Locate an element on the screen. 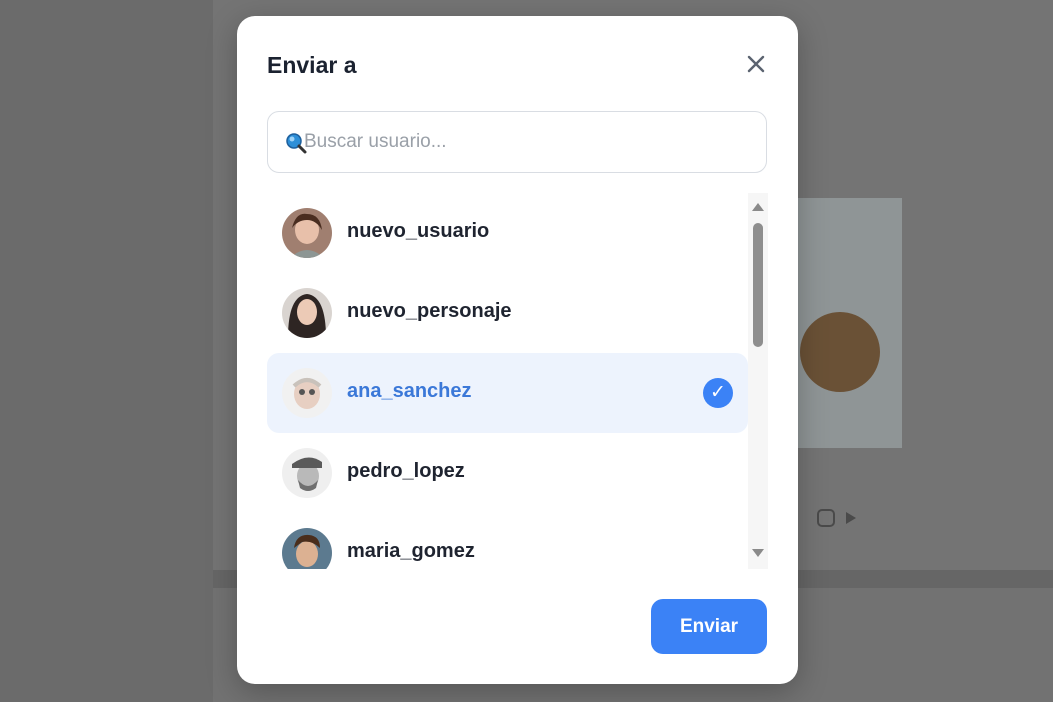  search-field is located at coordinates (517, 142).